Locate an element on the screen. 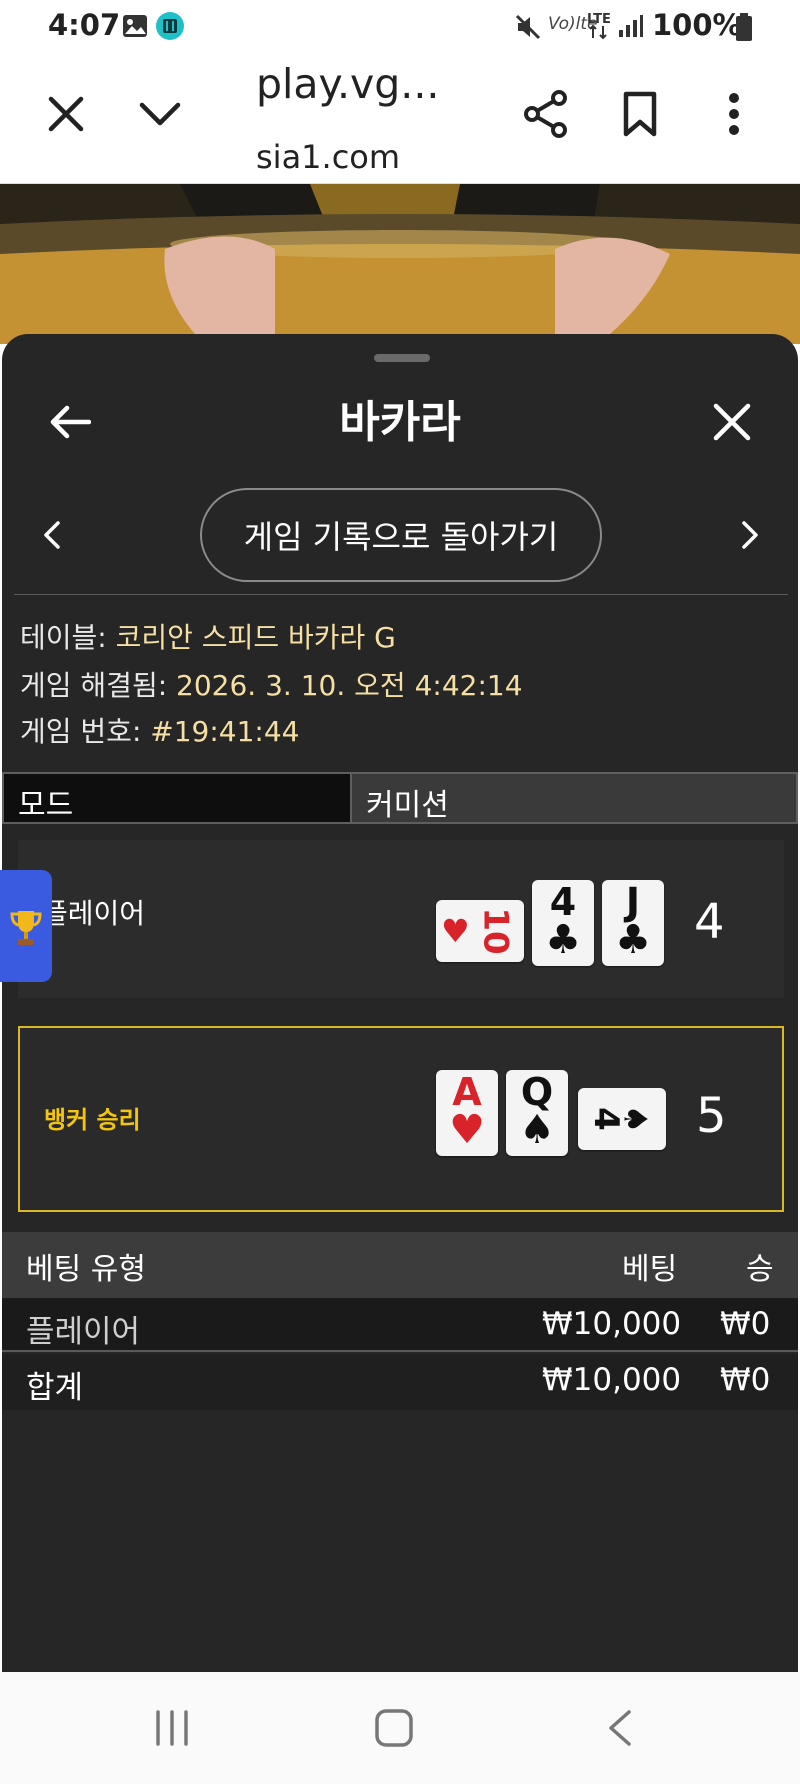 The image size is (800, 1784). card-banker-3: 4 ♠ is located at coordinates (622, 1119).